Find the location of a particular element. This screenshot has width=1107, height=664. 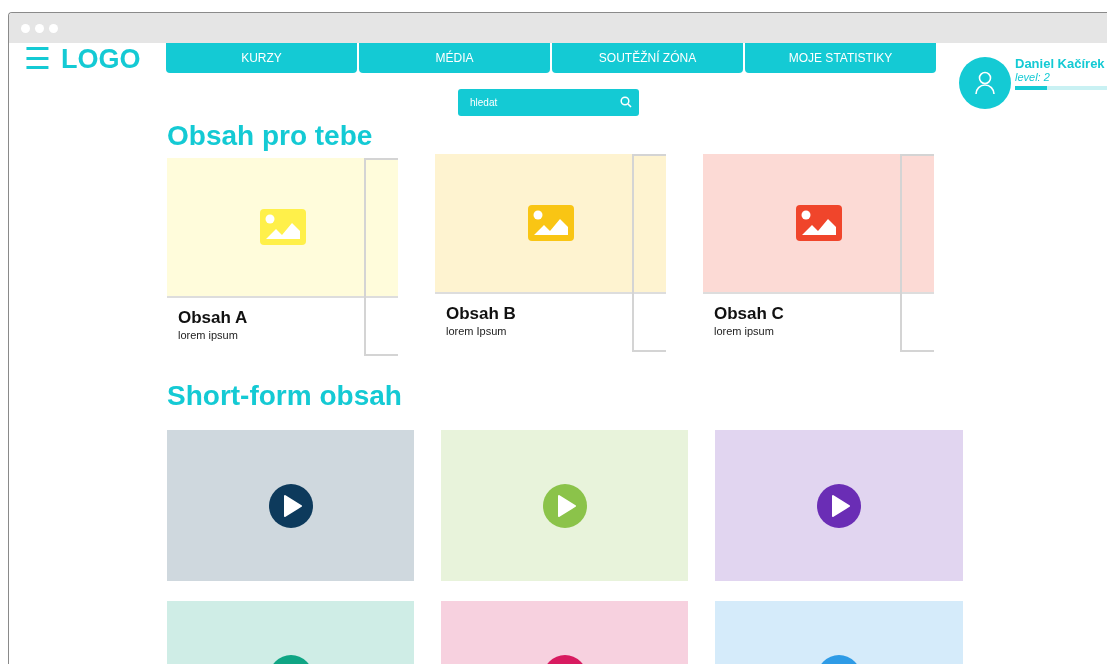

search-icon is located at coordinates (626, 102).